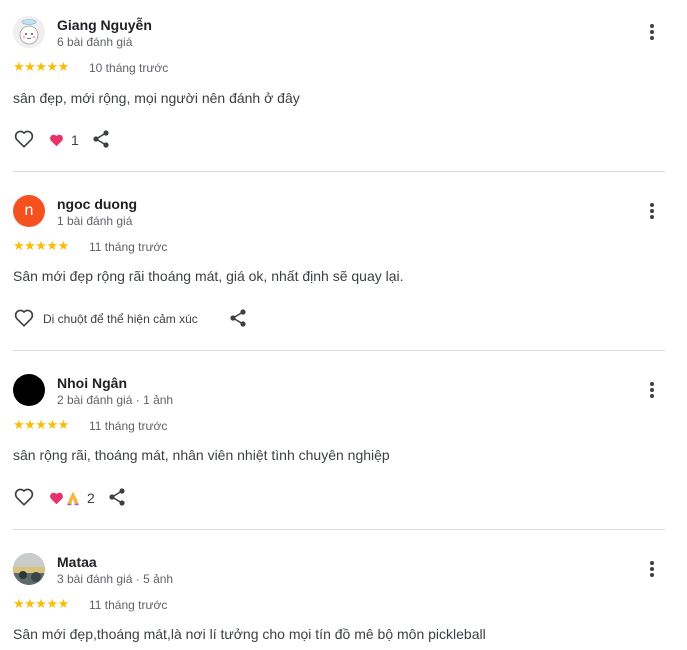 This screenshot has width=687, height=650. I want to click on avatar-letter: n, so click(29, 210).